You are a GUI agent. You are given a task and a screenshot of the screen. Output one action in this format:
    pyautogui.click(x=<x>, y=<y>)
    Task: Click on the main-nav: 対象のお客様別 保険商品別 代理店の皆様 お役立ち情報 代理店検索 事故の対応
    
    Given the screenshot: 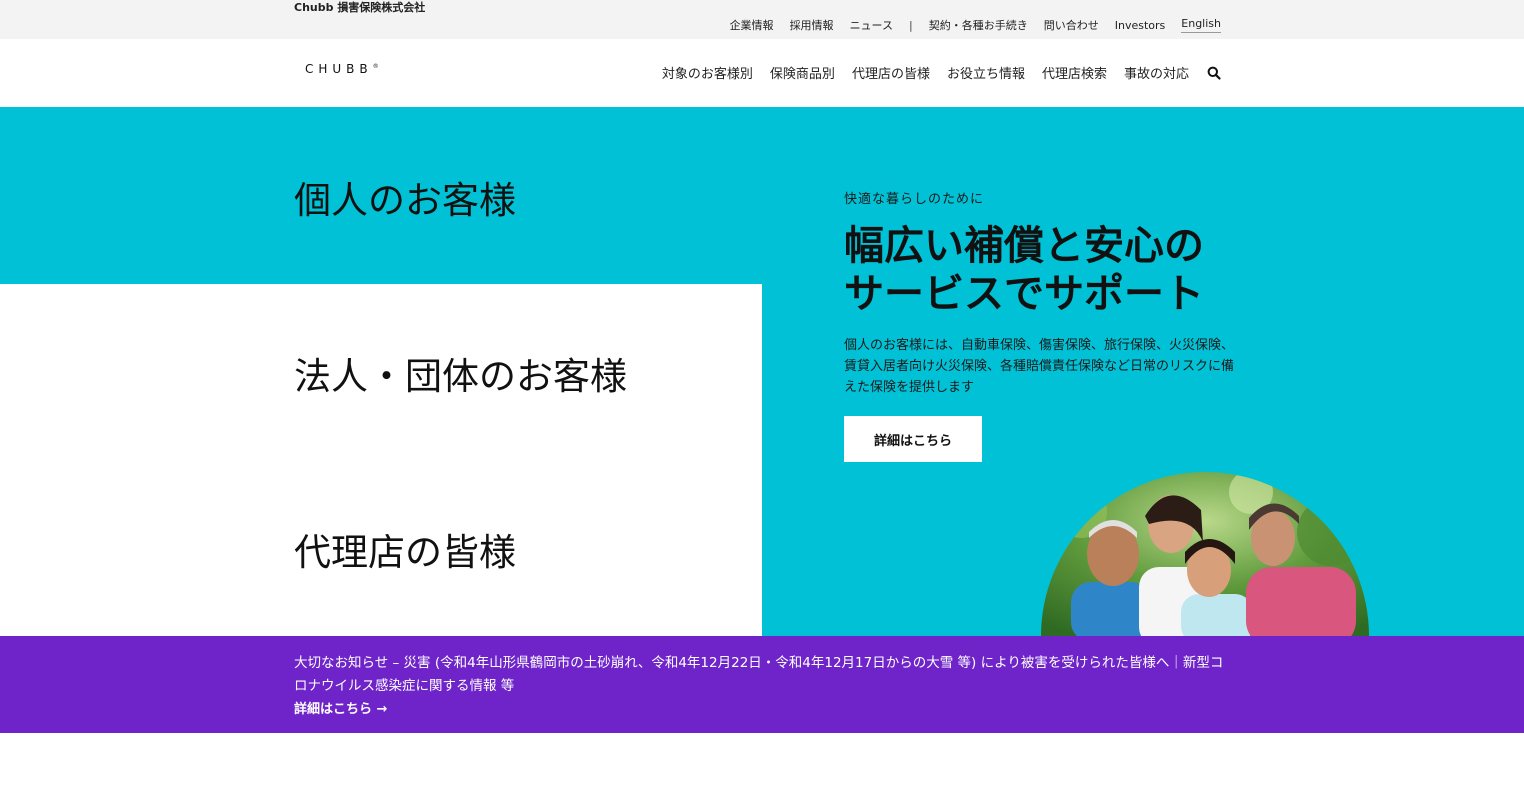 What is the action you would take?
    pyautogui.click(x=933, y=72)
    